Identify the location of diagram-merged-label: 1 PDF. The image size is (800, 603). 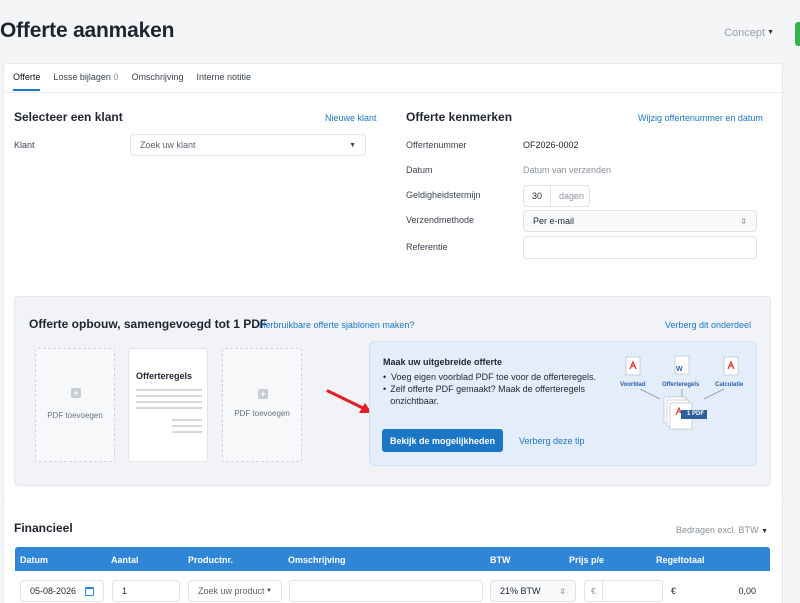
(696, 414).